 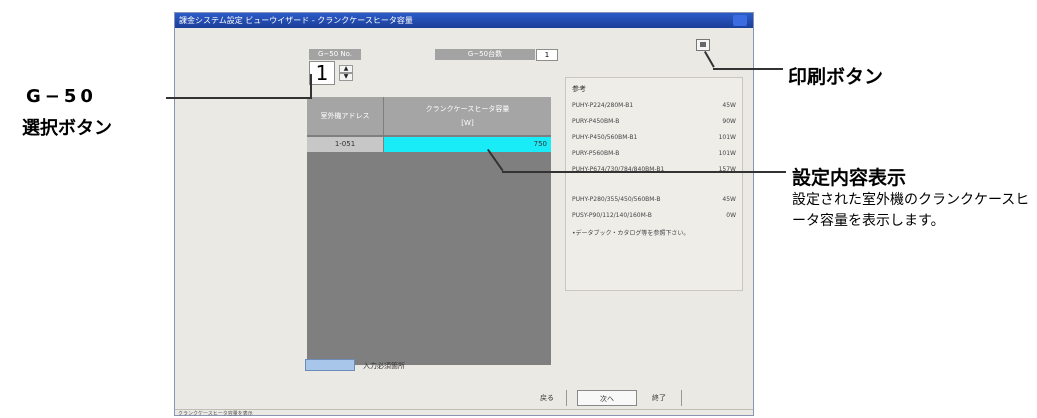 I want to click on reference-model: PURY-P560BM-B, so click(x=596, y=153).